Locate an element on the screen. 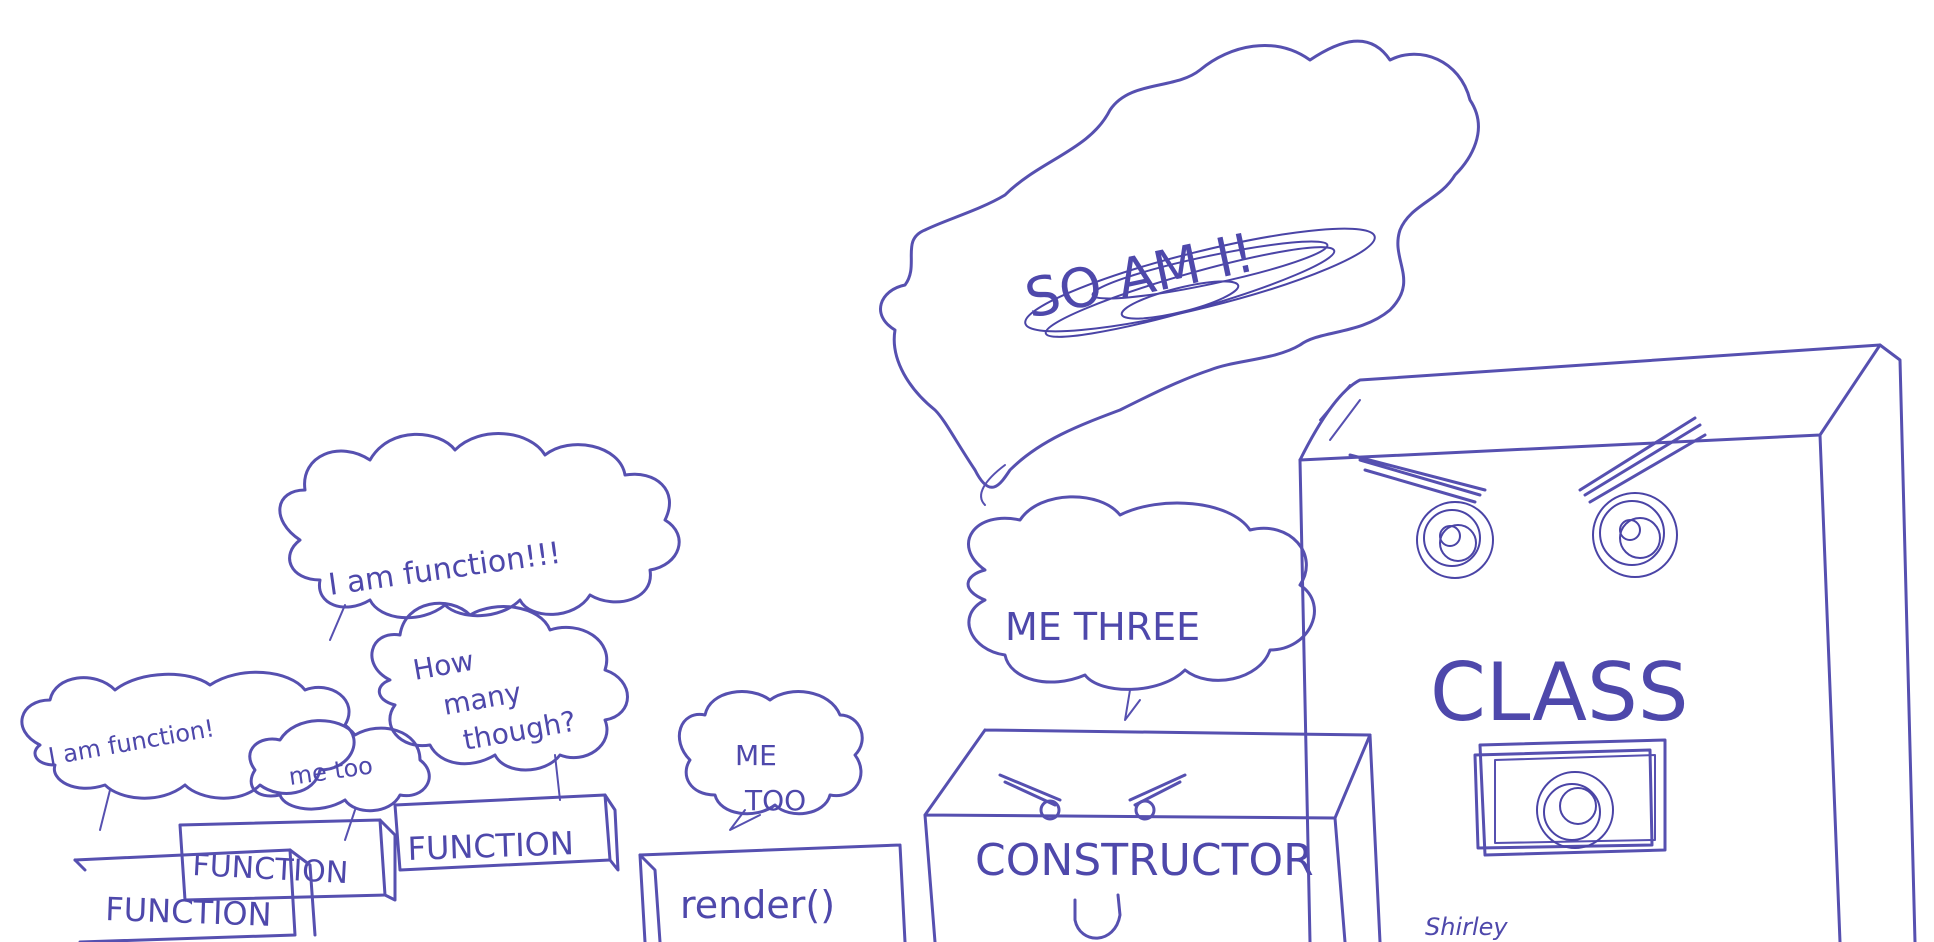 The height and width of the screenshot is (942, 1934). i-am-function-big-text: I am function!!! is located at coordinates (444, 569).